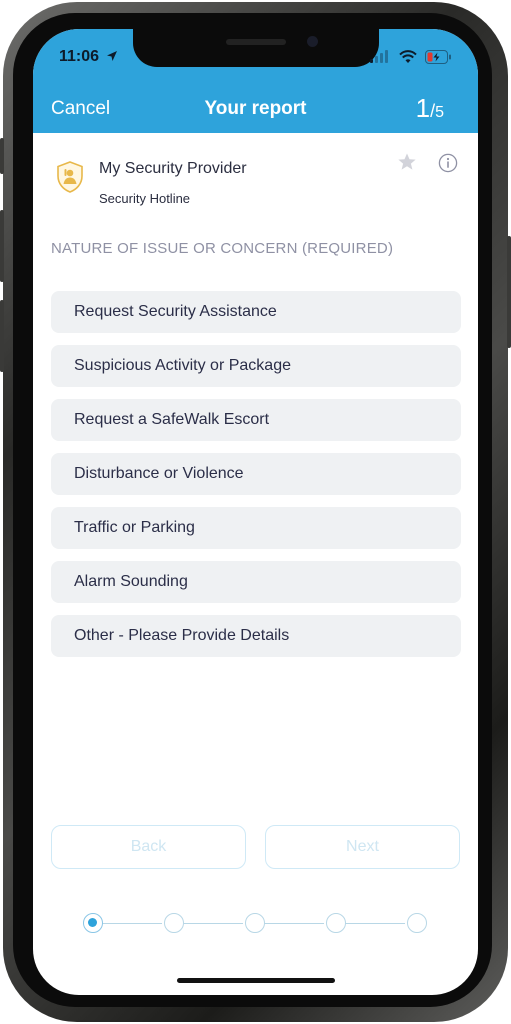 The image size is (511, 1024). What do you see at coordinates (88, 57) in the screenshot?
I see `status-time: 11:06` at bounding box center [88, 57].